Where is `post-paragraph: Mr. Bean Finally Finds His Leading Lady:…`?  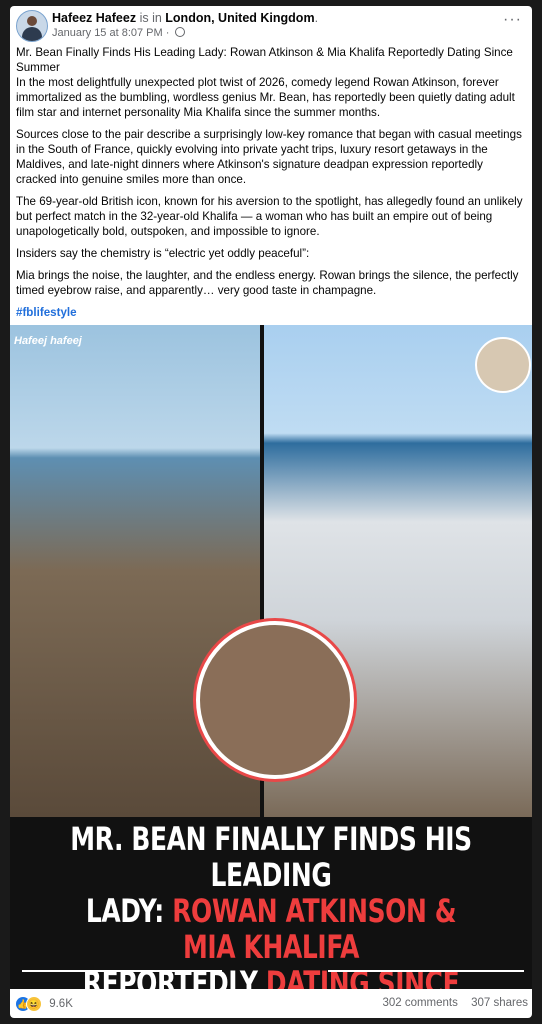 post-paragraph: Mr. Bean Finally Finds His Leading Lady:… is located at coordinates (265, 82).